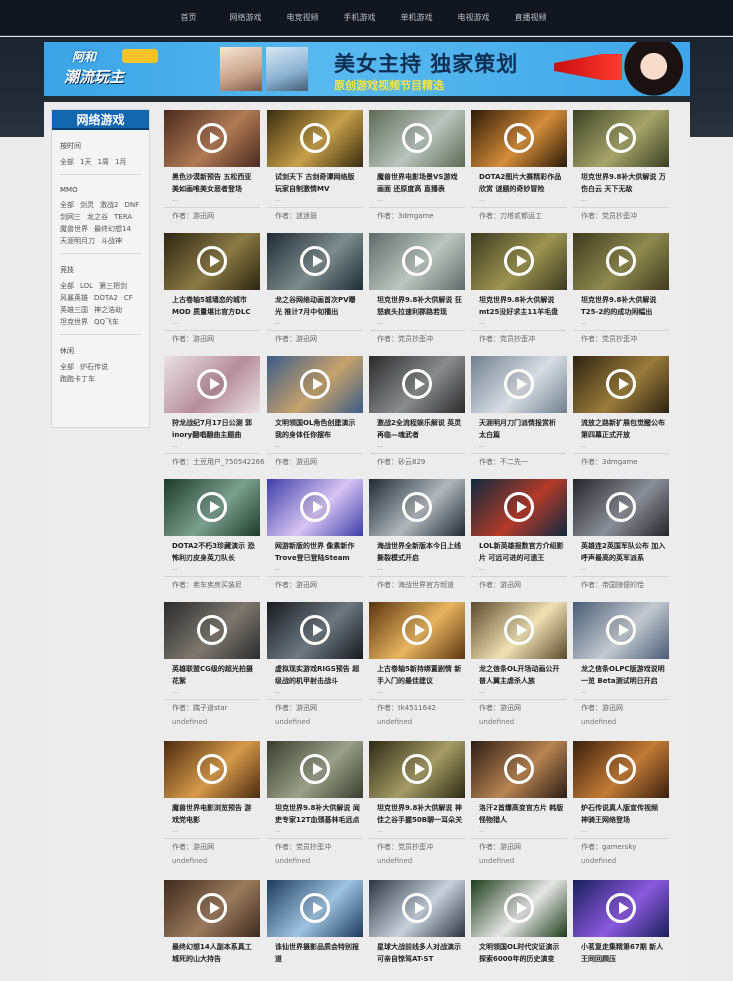 The image size is (733, 981). Describe the element at coordinates (120, 162) in the screenshot. I see `filter-option: 1月` at that location.